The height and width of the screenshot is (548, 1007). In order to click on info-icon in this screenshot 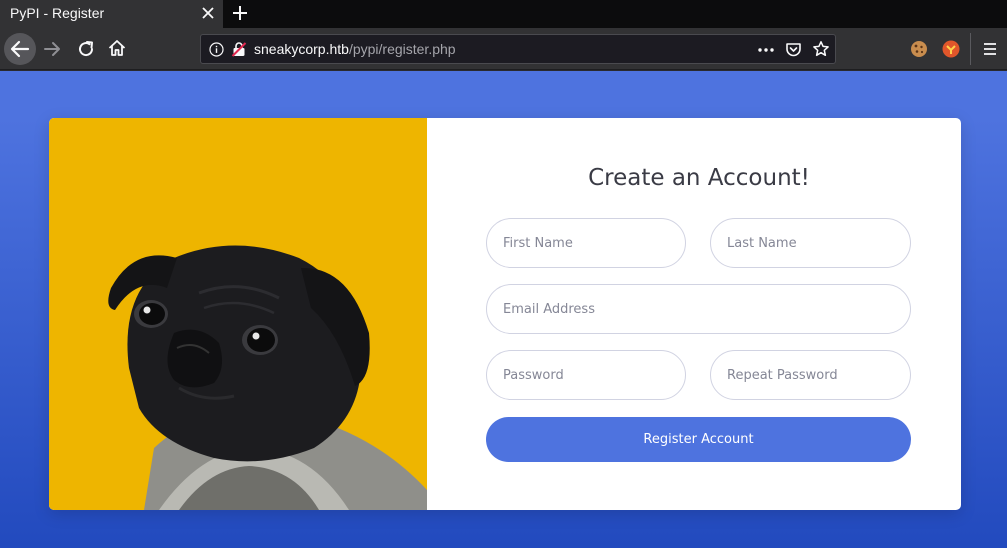, I will do `click(216, 49)`.